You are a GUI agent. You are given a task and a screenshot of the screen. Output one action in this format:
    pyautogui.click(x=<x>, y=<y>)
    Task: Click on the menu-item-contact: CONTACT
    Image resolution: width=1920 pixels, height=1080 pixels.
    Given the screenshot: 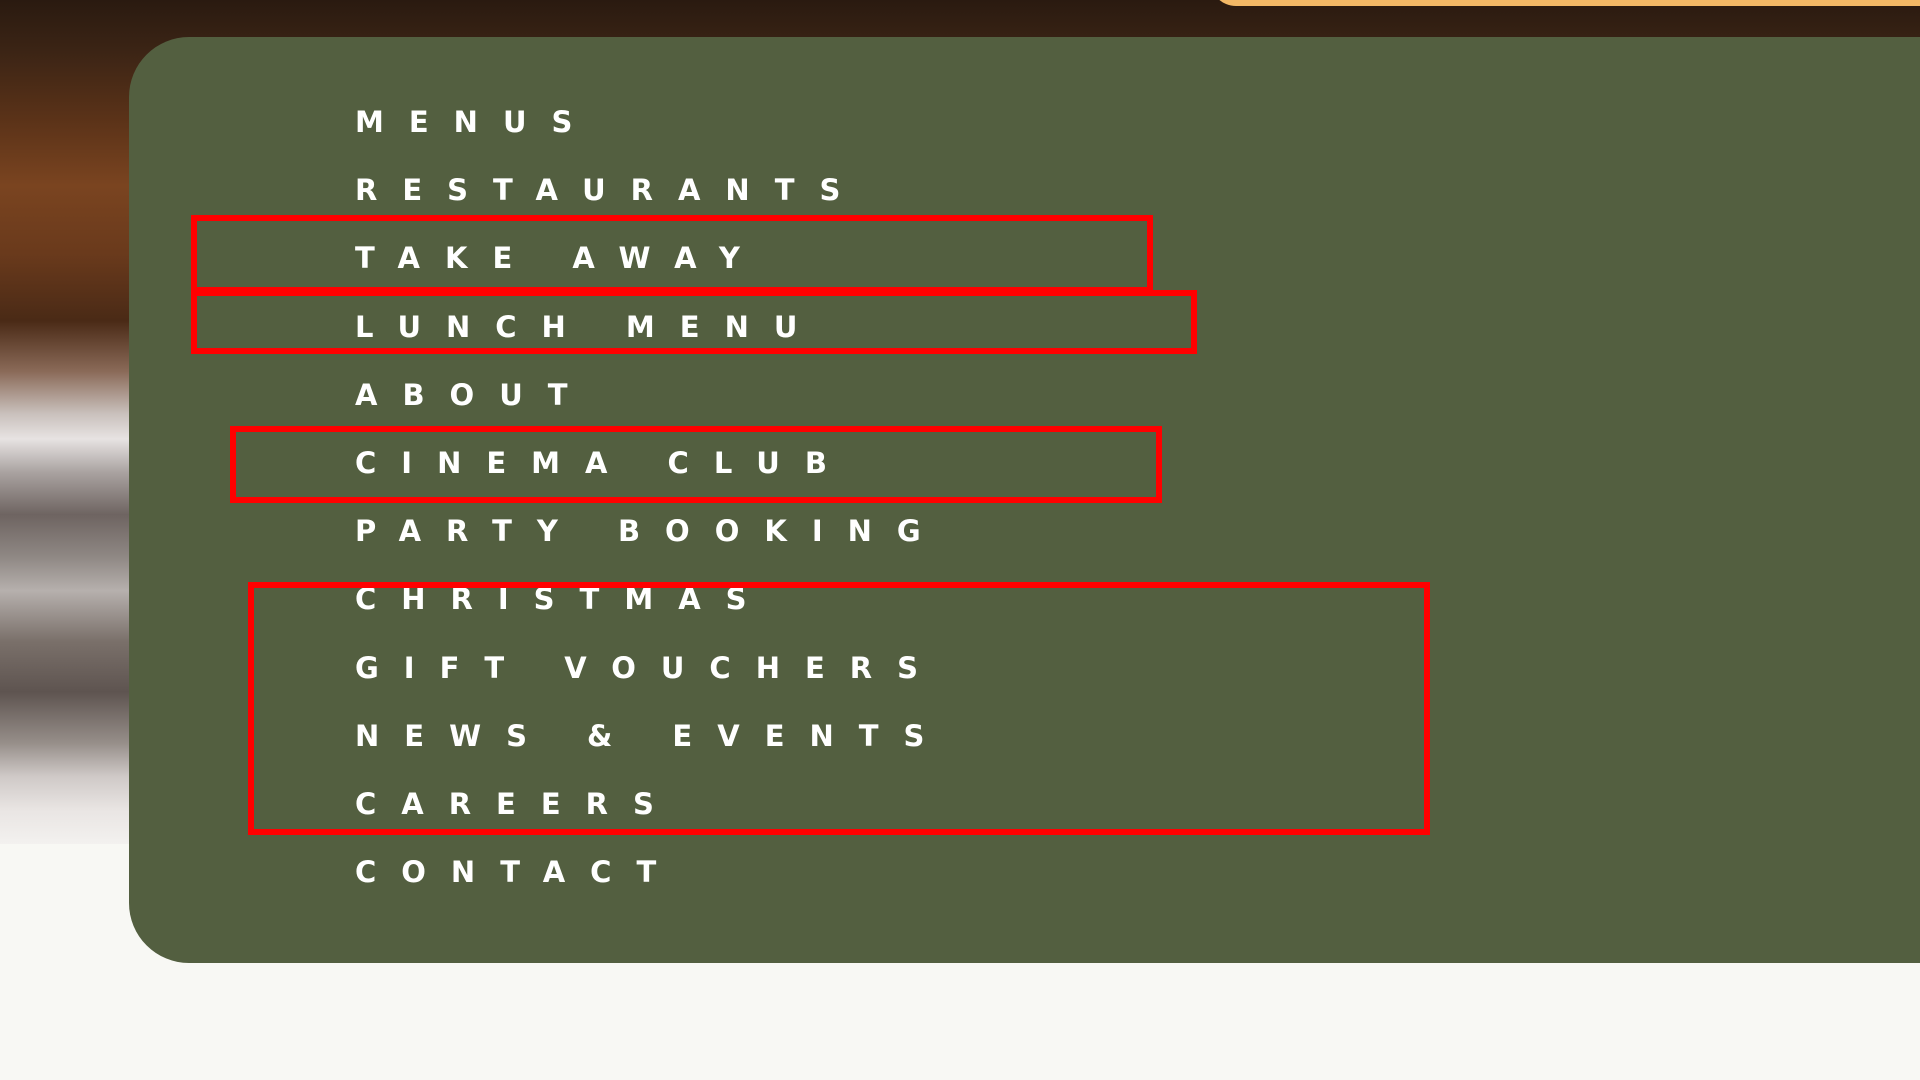 What is the action you would take?
    pyautogui.click(x=652, y=890)
    